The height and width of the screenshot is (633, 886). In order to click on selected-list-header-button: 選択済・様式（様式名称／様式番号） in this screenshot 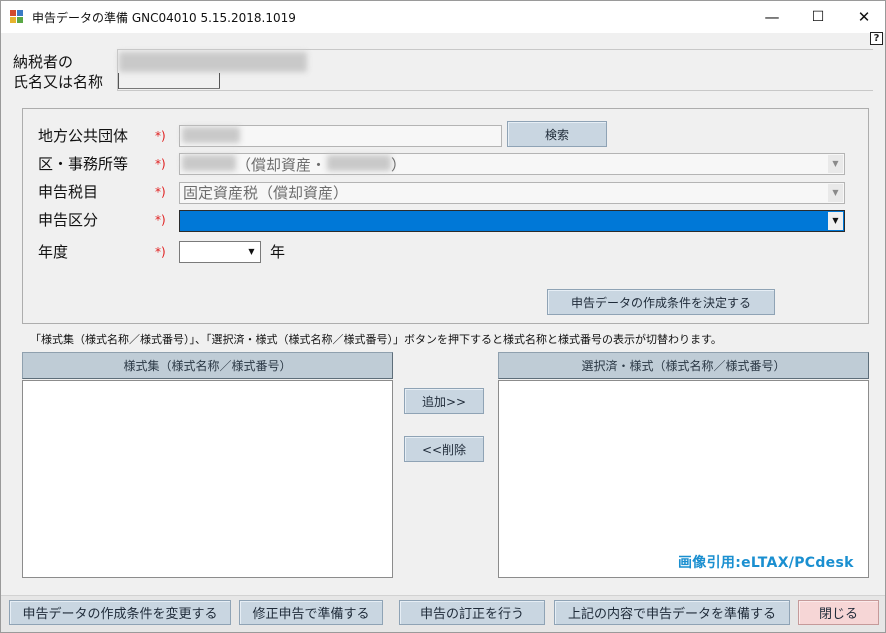, I will do `click(683, 365)`.